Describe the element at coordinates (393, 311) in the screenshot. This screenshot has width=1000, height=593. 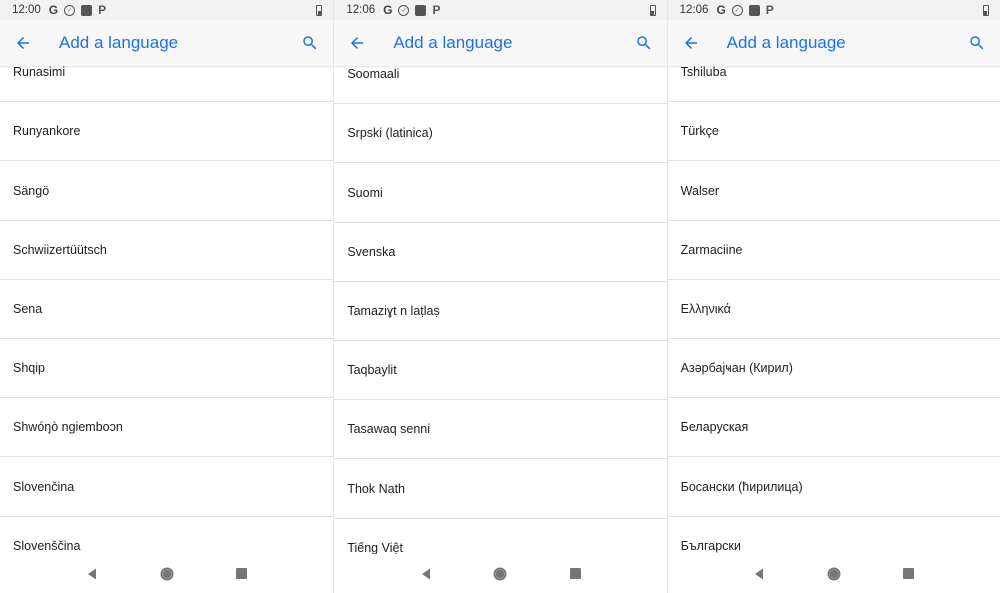
I see `language-label: Tamaziɣt n laṭlaṣ` at that location.